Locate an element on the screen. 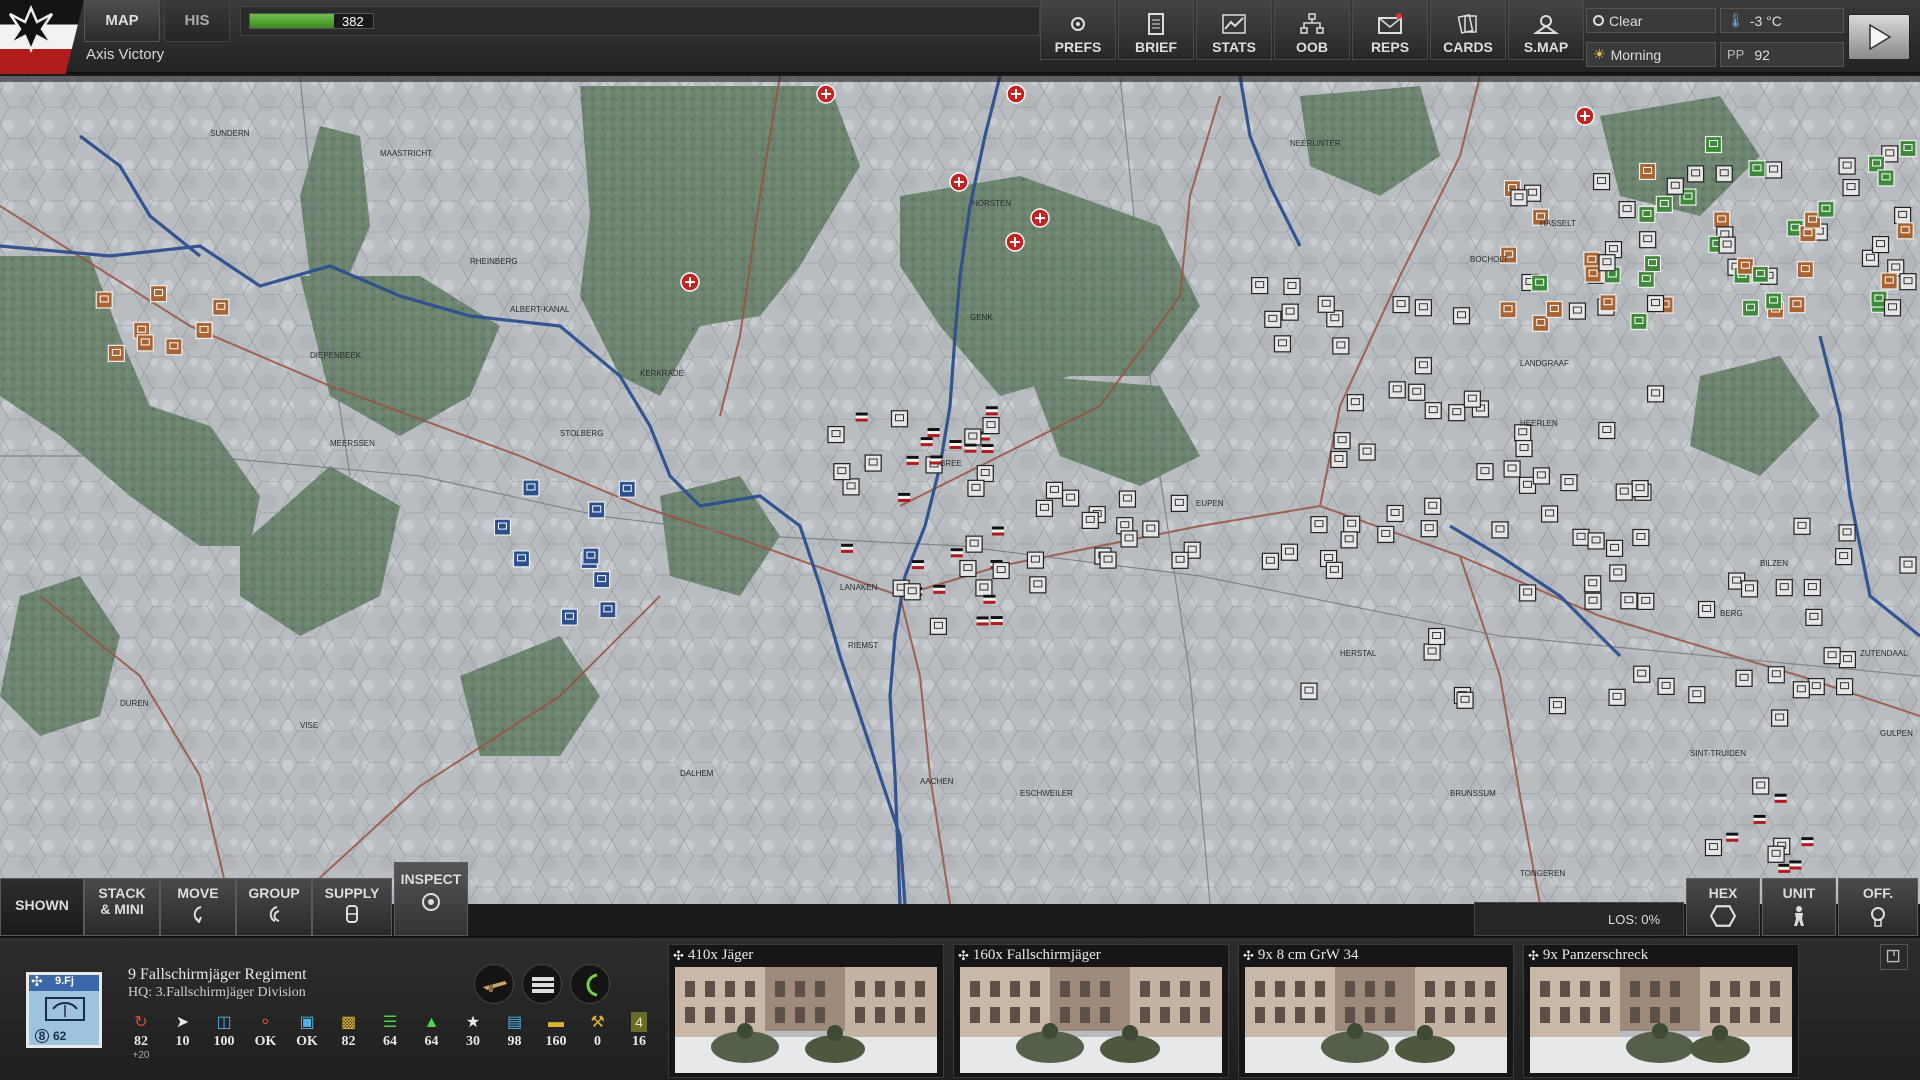 The width and height of the screenshot is (1920, 1080). subunit-card: ✣ 160x Fallschirmjäger is located at coordinates (1091, 1011).